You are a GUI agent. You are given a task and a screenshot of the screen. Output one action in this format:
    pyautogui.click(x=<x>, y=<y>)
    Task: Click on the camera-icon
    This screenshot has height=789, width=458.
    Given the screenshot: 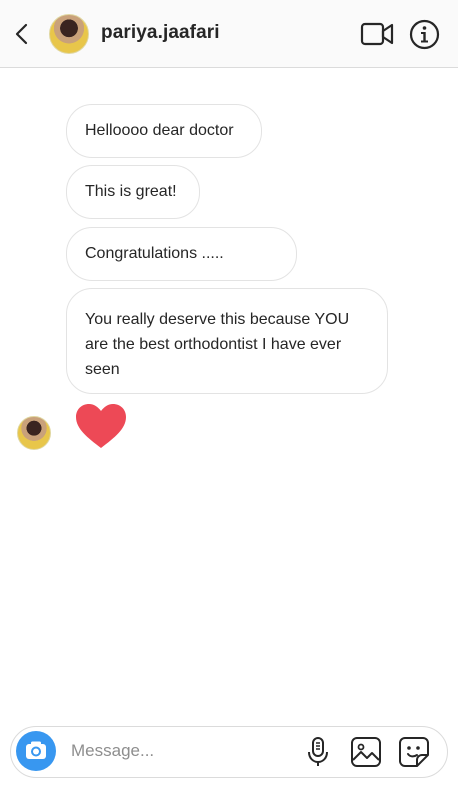 What is the action you would take?
    pyautogui.click(x=36, y=750)
    